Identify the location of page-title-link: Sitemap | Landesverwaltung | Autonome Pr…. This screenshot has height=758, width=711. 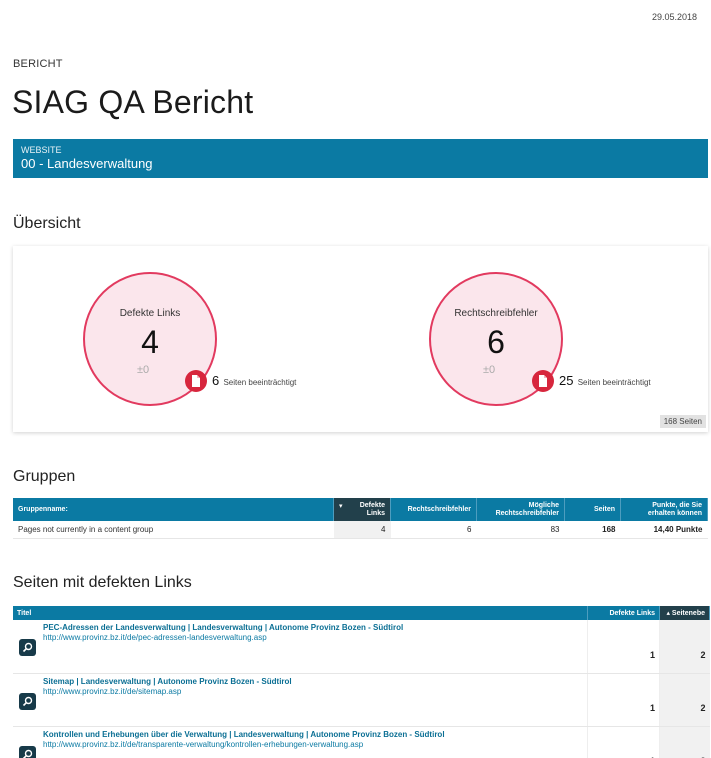
(313, 682).